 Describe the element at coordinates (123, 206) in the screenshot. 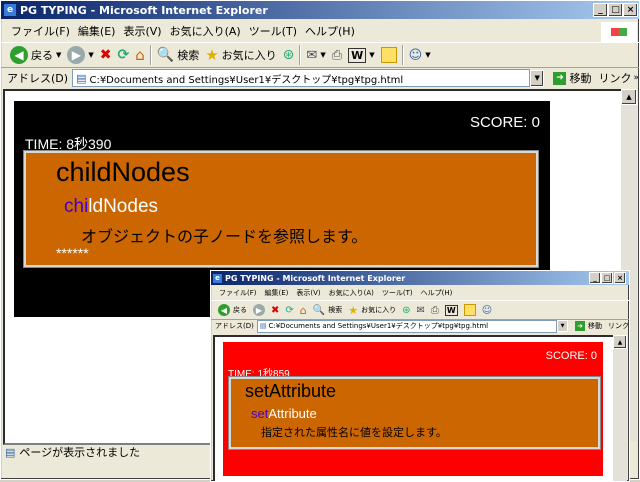

I see `remaining-text: ldNodes` at that location.